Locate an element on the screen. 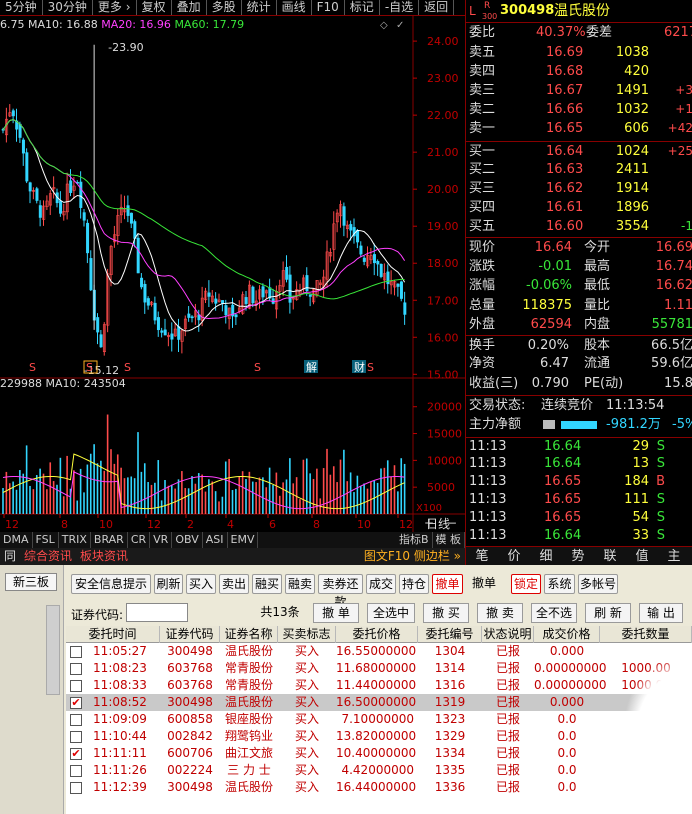  ask-label: 卖五 is located at coordinates (482, 52).